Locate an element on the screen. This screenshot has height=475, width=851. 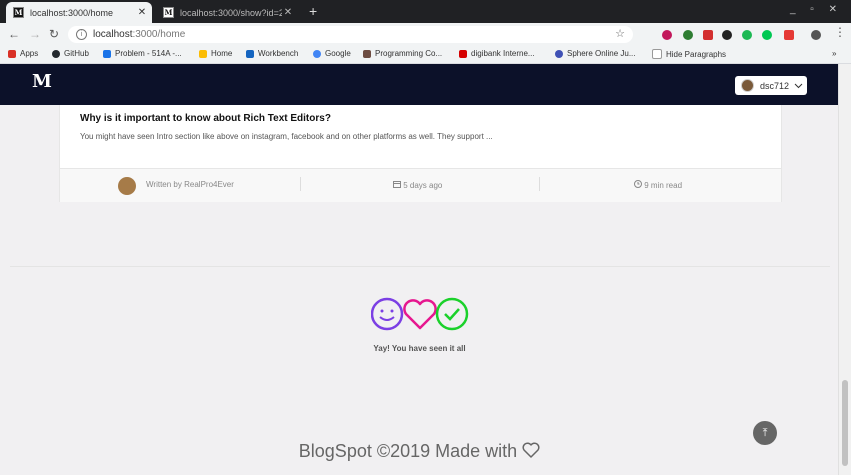
browser-toolbar: ← → ↻ i localhost:3000/home ☆ ⋮ is located at coordinates (425, 34).